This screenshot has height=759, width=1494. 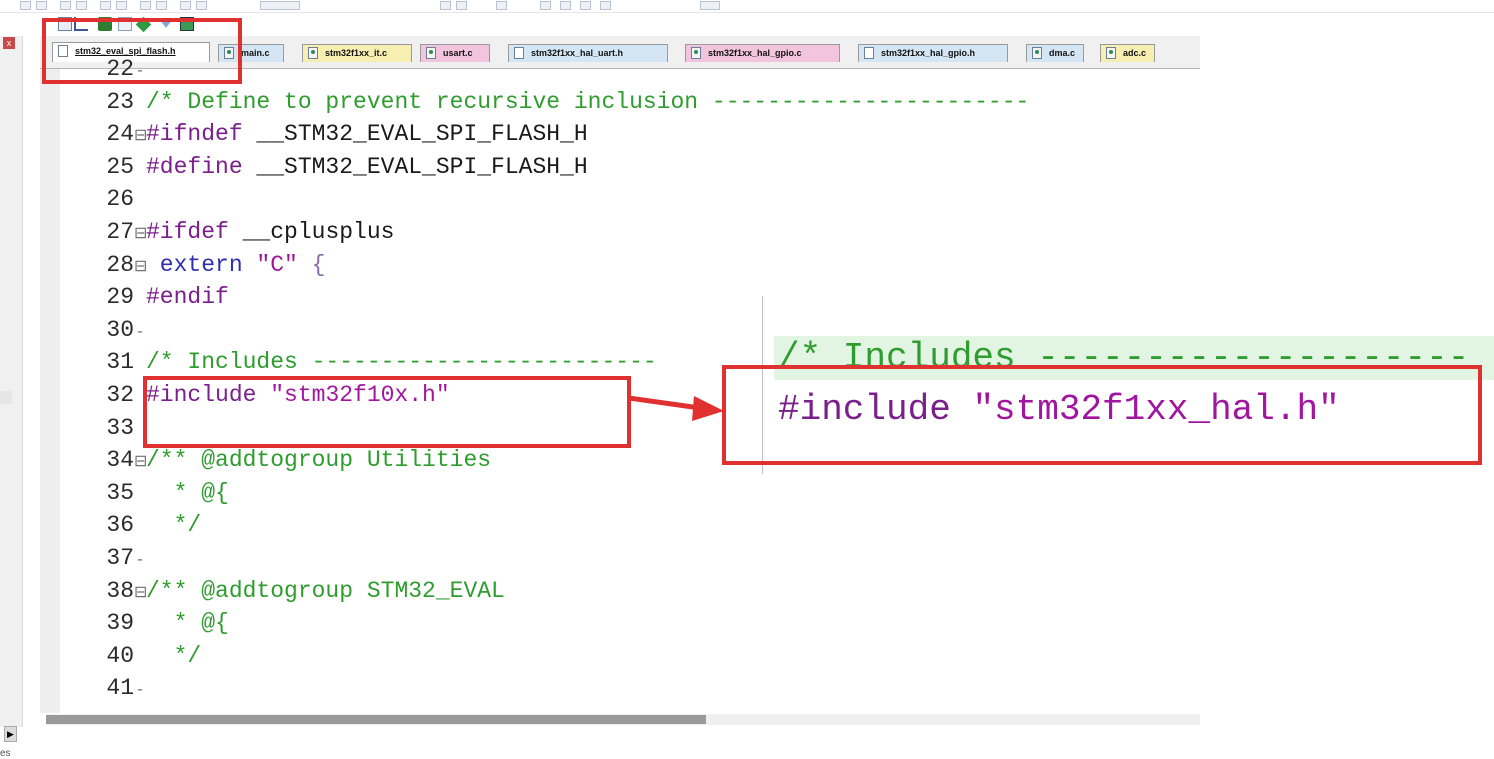 What do you see at coordinates (10, 734) in the screenshot?
I see `scroll-right-button: ▶` at bounding box center [10, 734].